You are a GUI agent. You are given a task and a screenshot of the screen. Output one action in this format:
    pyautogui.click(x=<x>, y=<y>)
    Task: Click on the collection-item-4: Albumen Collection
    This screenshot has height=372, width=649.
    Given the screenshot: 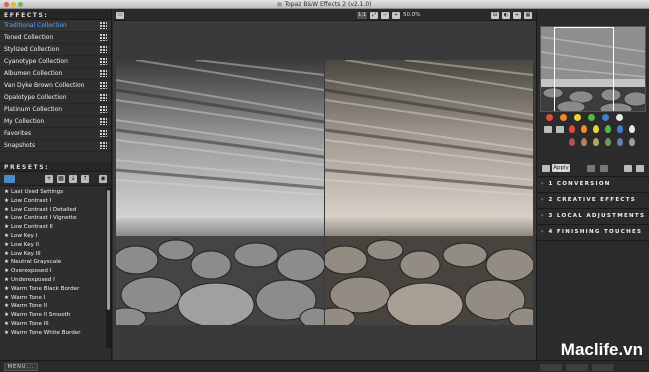 What is the action you would take?
    pyautogui.click(x=55, y=74)
    